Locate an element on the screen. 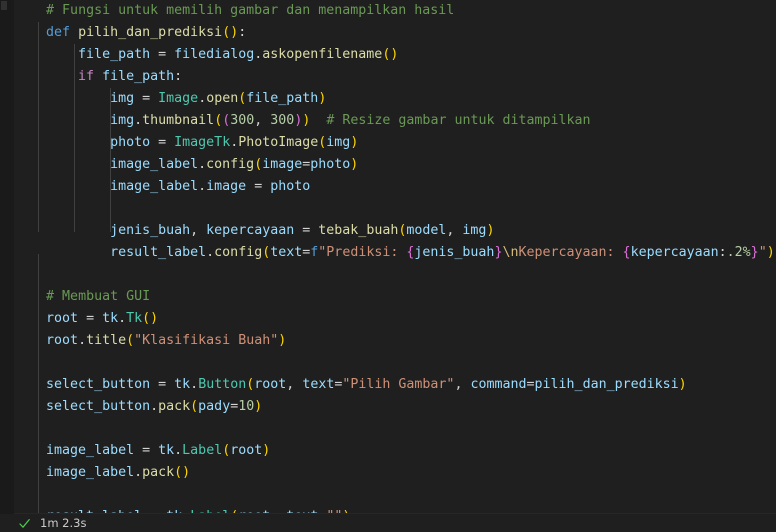 The width and height of the screenshot is (776, 532). code-line: image_label.image = photo is located at coordinates (210, 186).